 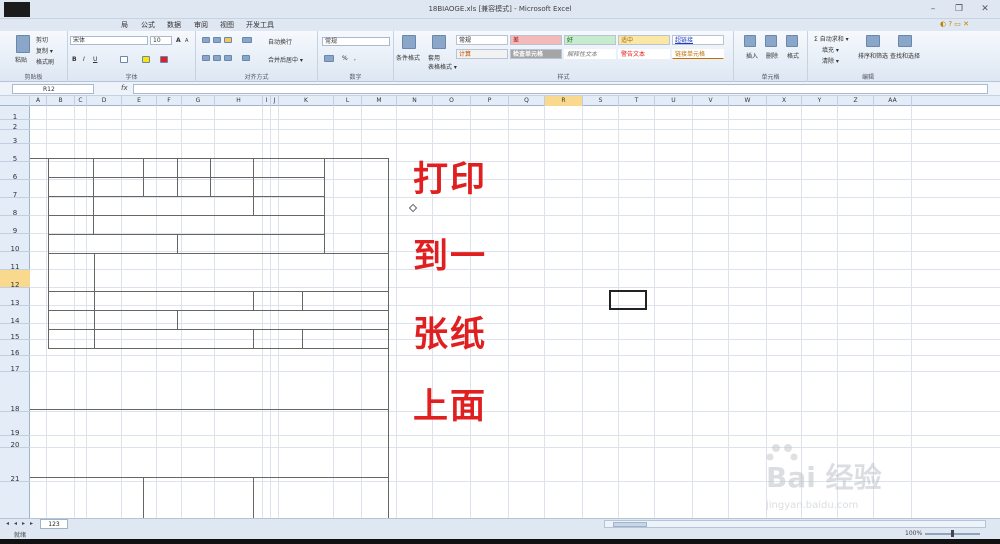 I want to click on style-normal: 常规, so click(x=482, y=40).